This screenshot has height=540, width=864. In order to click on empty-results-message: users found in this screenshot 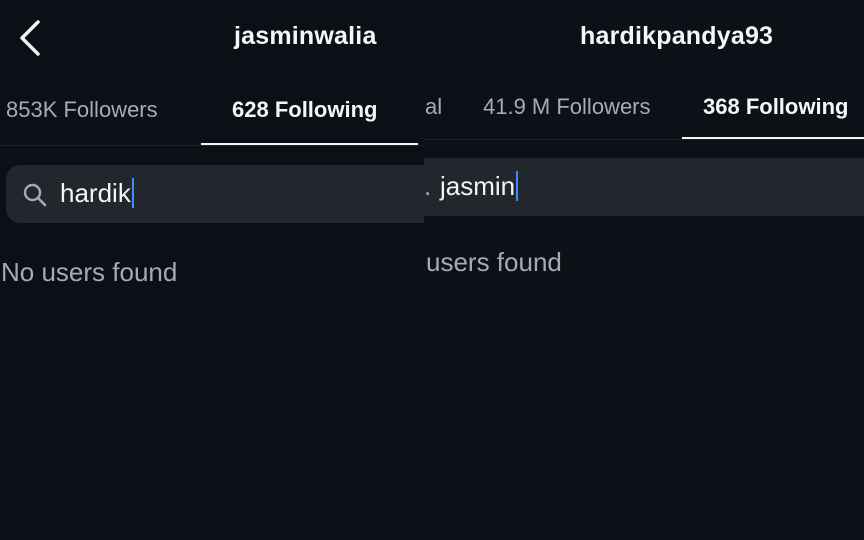, I will do `click(494, 262)`.